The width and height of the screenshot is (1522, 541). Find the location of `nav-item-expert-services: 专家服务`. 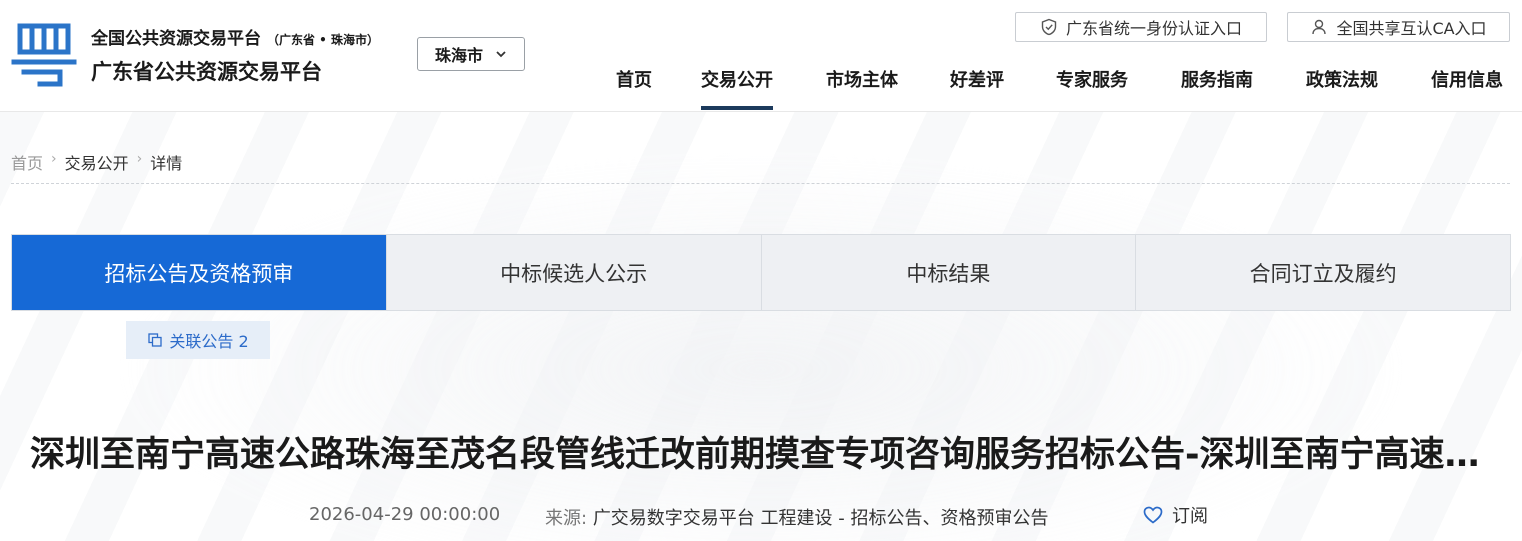

nav-item-expert-services: 专家服务 is located at coordinates (1092, 85).